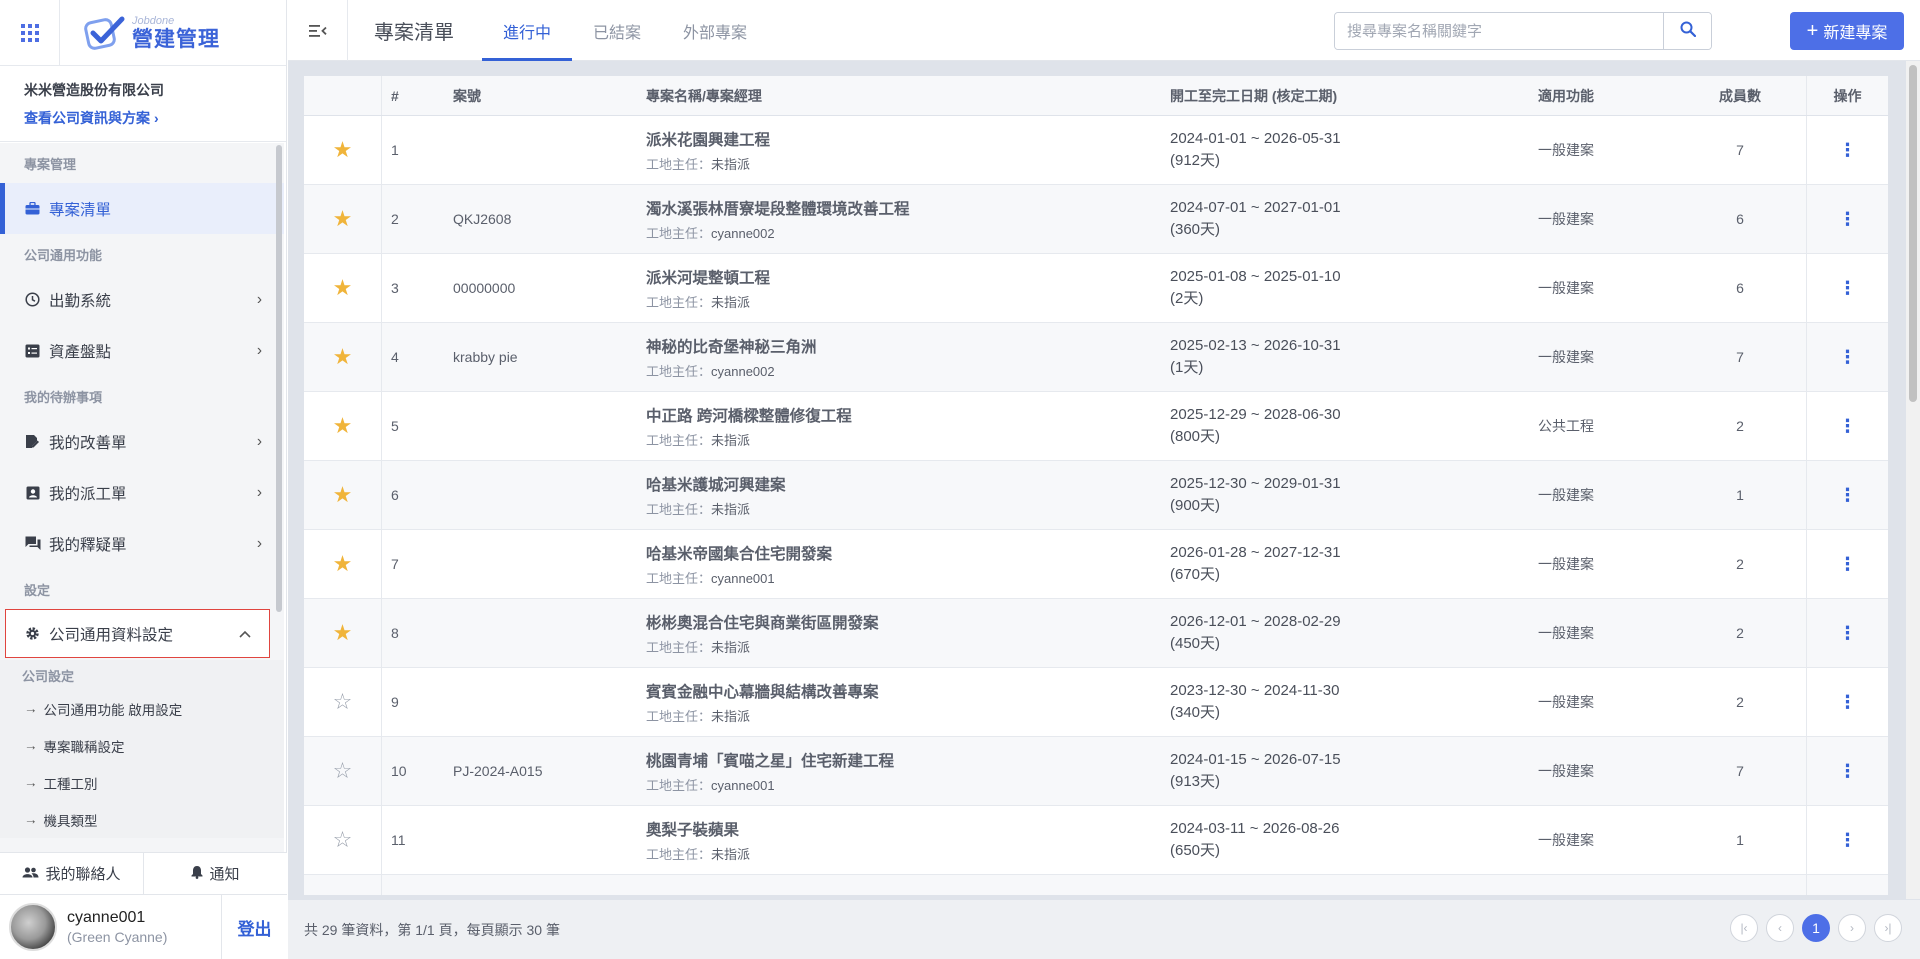 This screenshot has width=1920, height=959. Describe the element at coordinates (142, 708) in the screenshot. I see `sub-item-feature-toggle: → 公司通用功能 啟用設定` at that location.